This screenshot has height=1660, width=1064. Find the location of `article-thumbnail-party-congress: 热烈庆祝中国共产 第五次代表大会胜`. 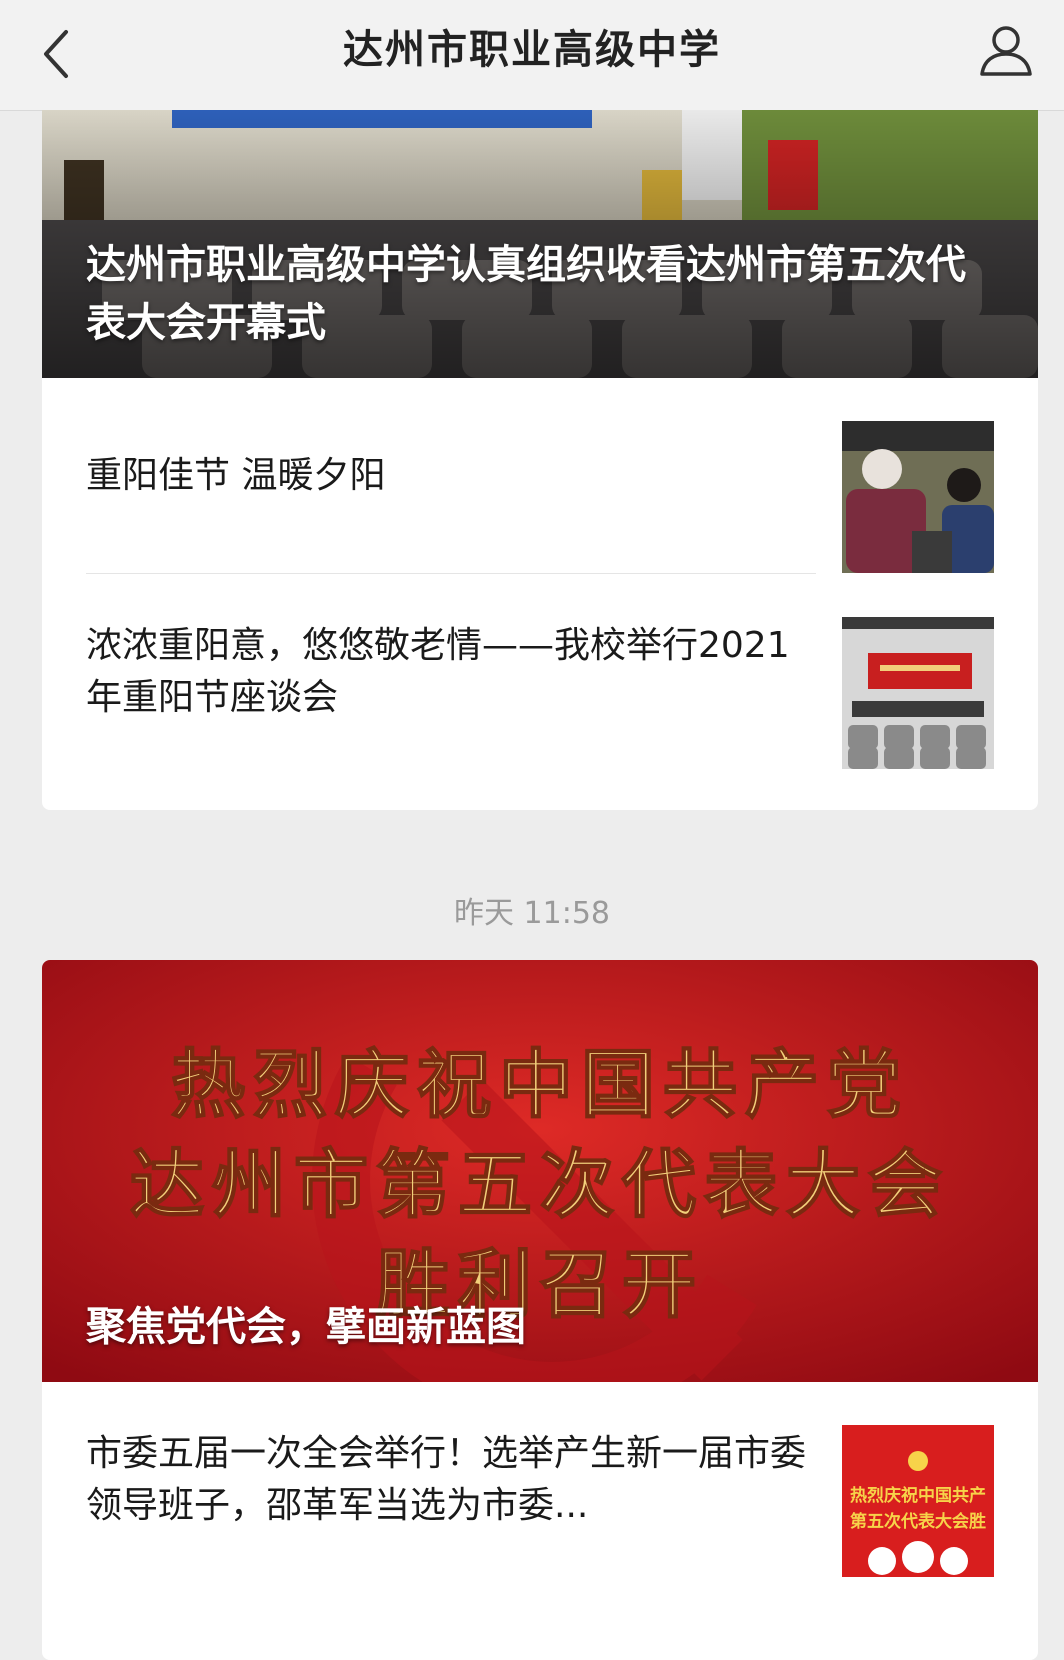

article-thumbnail-party-congress: 热烈庆祝中国共产 第五次代表大会胜 is located at coordinates (918, 1501).